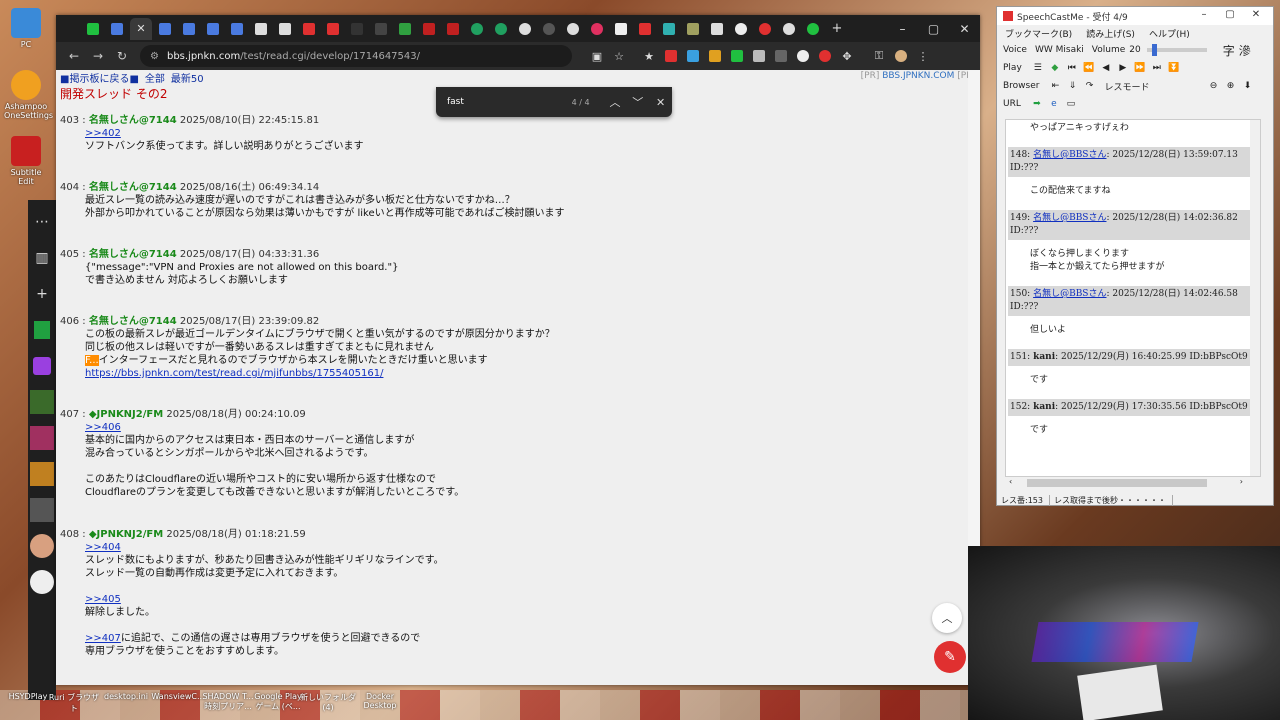 This screenshot has height=720, width=1280. What do you see at coordinates (1089, 68) in the screenshot?
I see `rewind-icon: ⏪` at bounding box center [1089, 68].